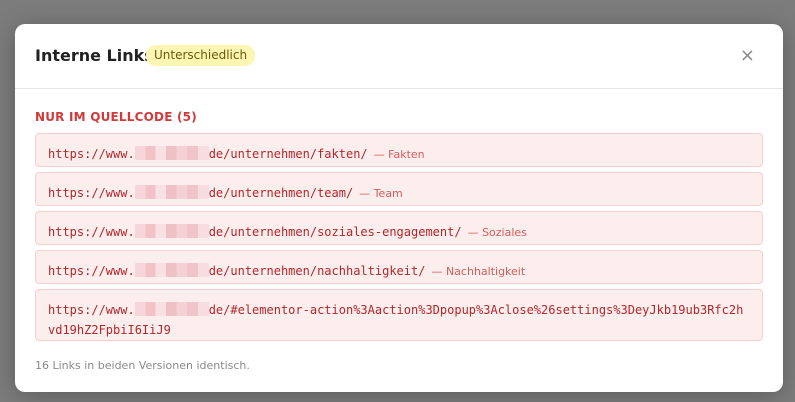 Image resolution: width=795 pixels, height=402 pixels. Describe the element at coordinates (94, 55) in the screenshot. I see `modal-title: Interne Links` at that location.